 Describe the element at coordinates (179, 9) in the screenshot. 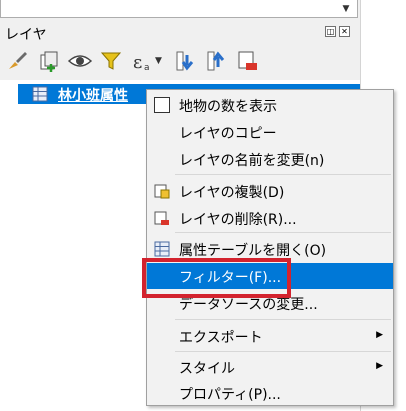

I see `top-combobox: ▼` at that location.